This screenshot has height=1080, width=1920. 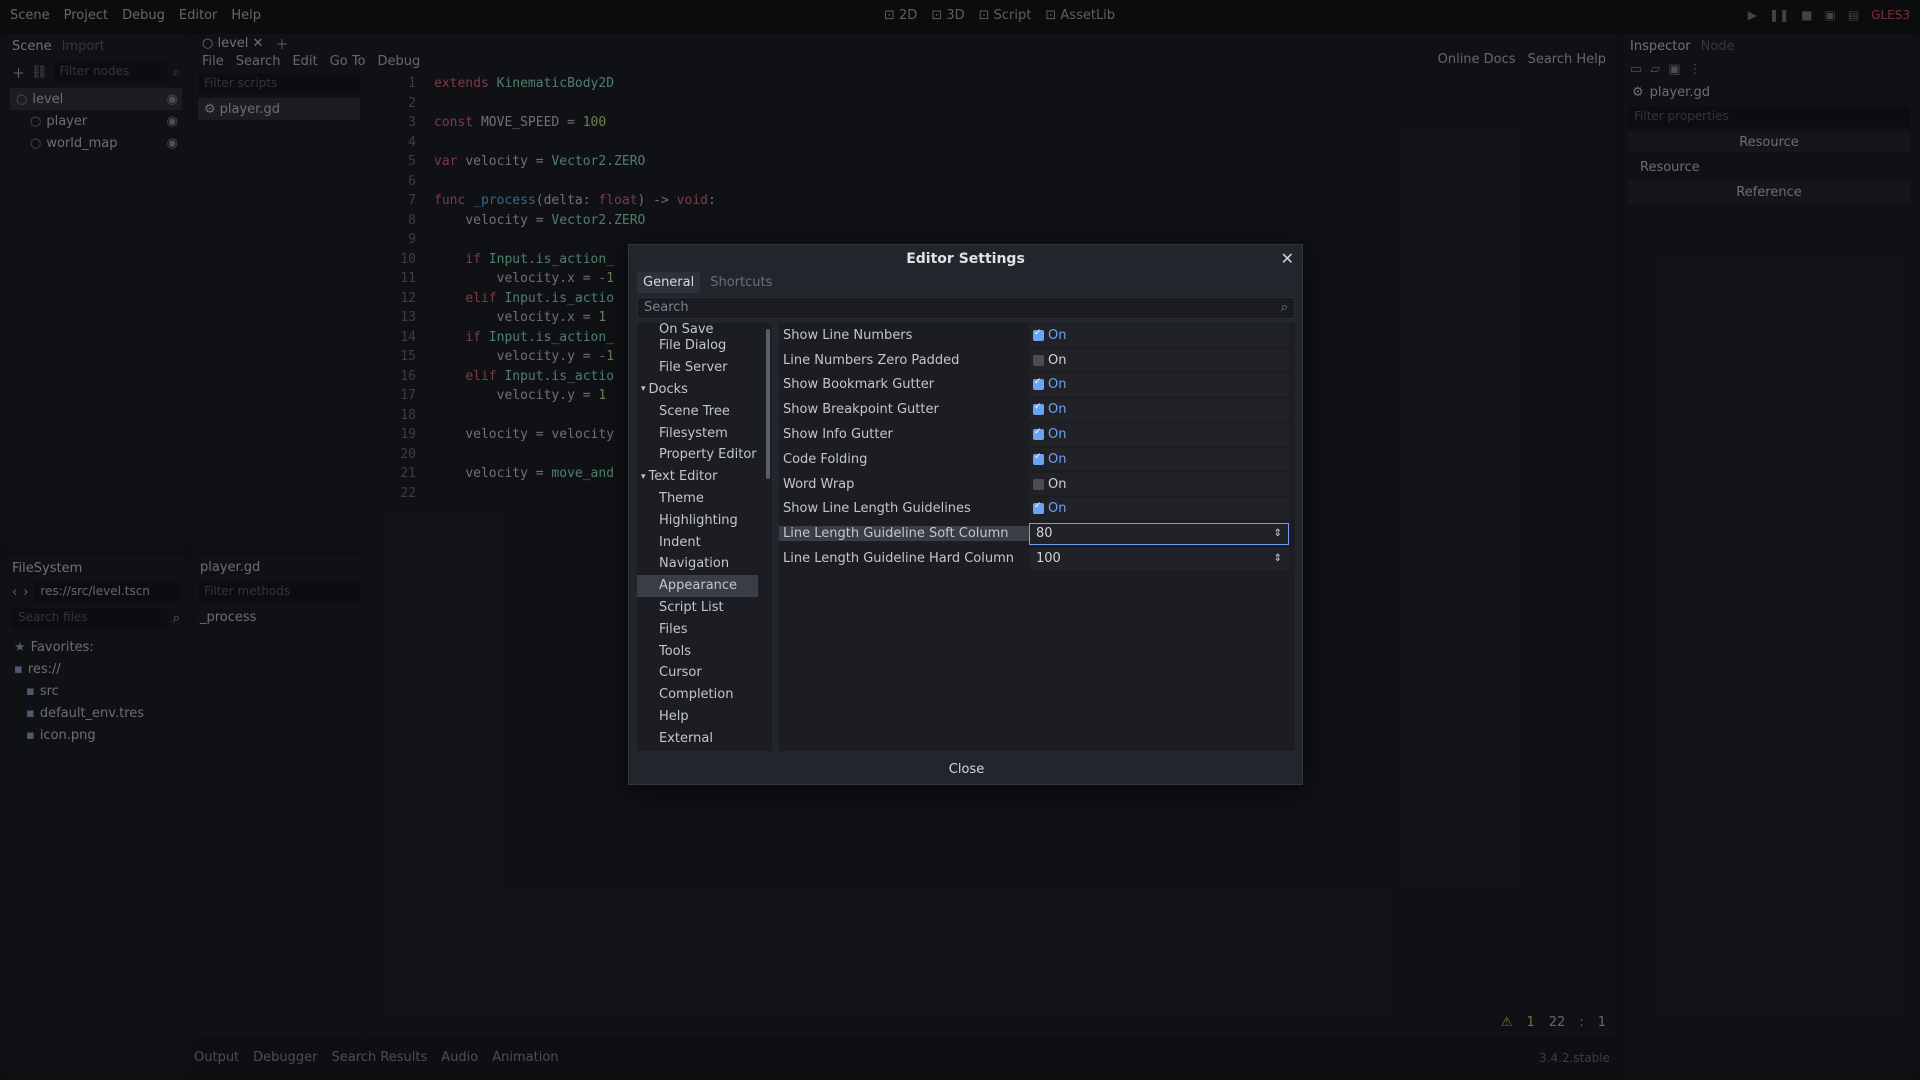 What do you see at coordinates (861, 410) in the screenshot?
I see `setting-label: Show Breakpoint Gutter` at bounding box center [861, 410].